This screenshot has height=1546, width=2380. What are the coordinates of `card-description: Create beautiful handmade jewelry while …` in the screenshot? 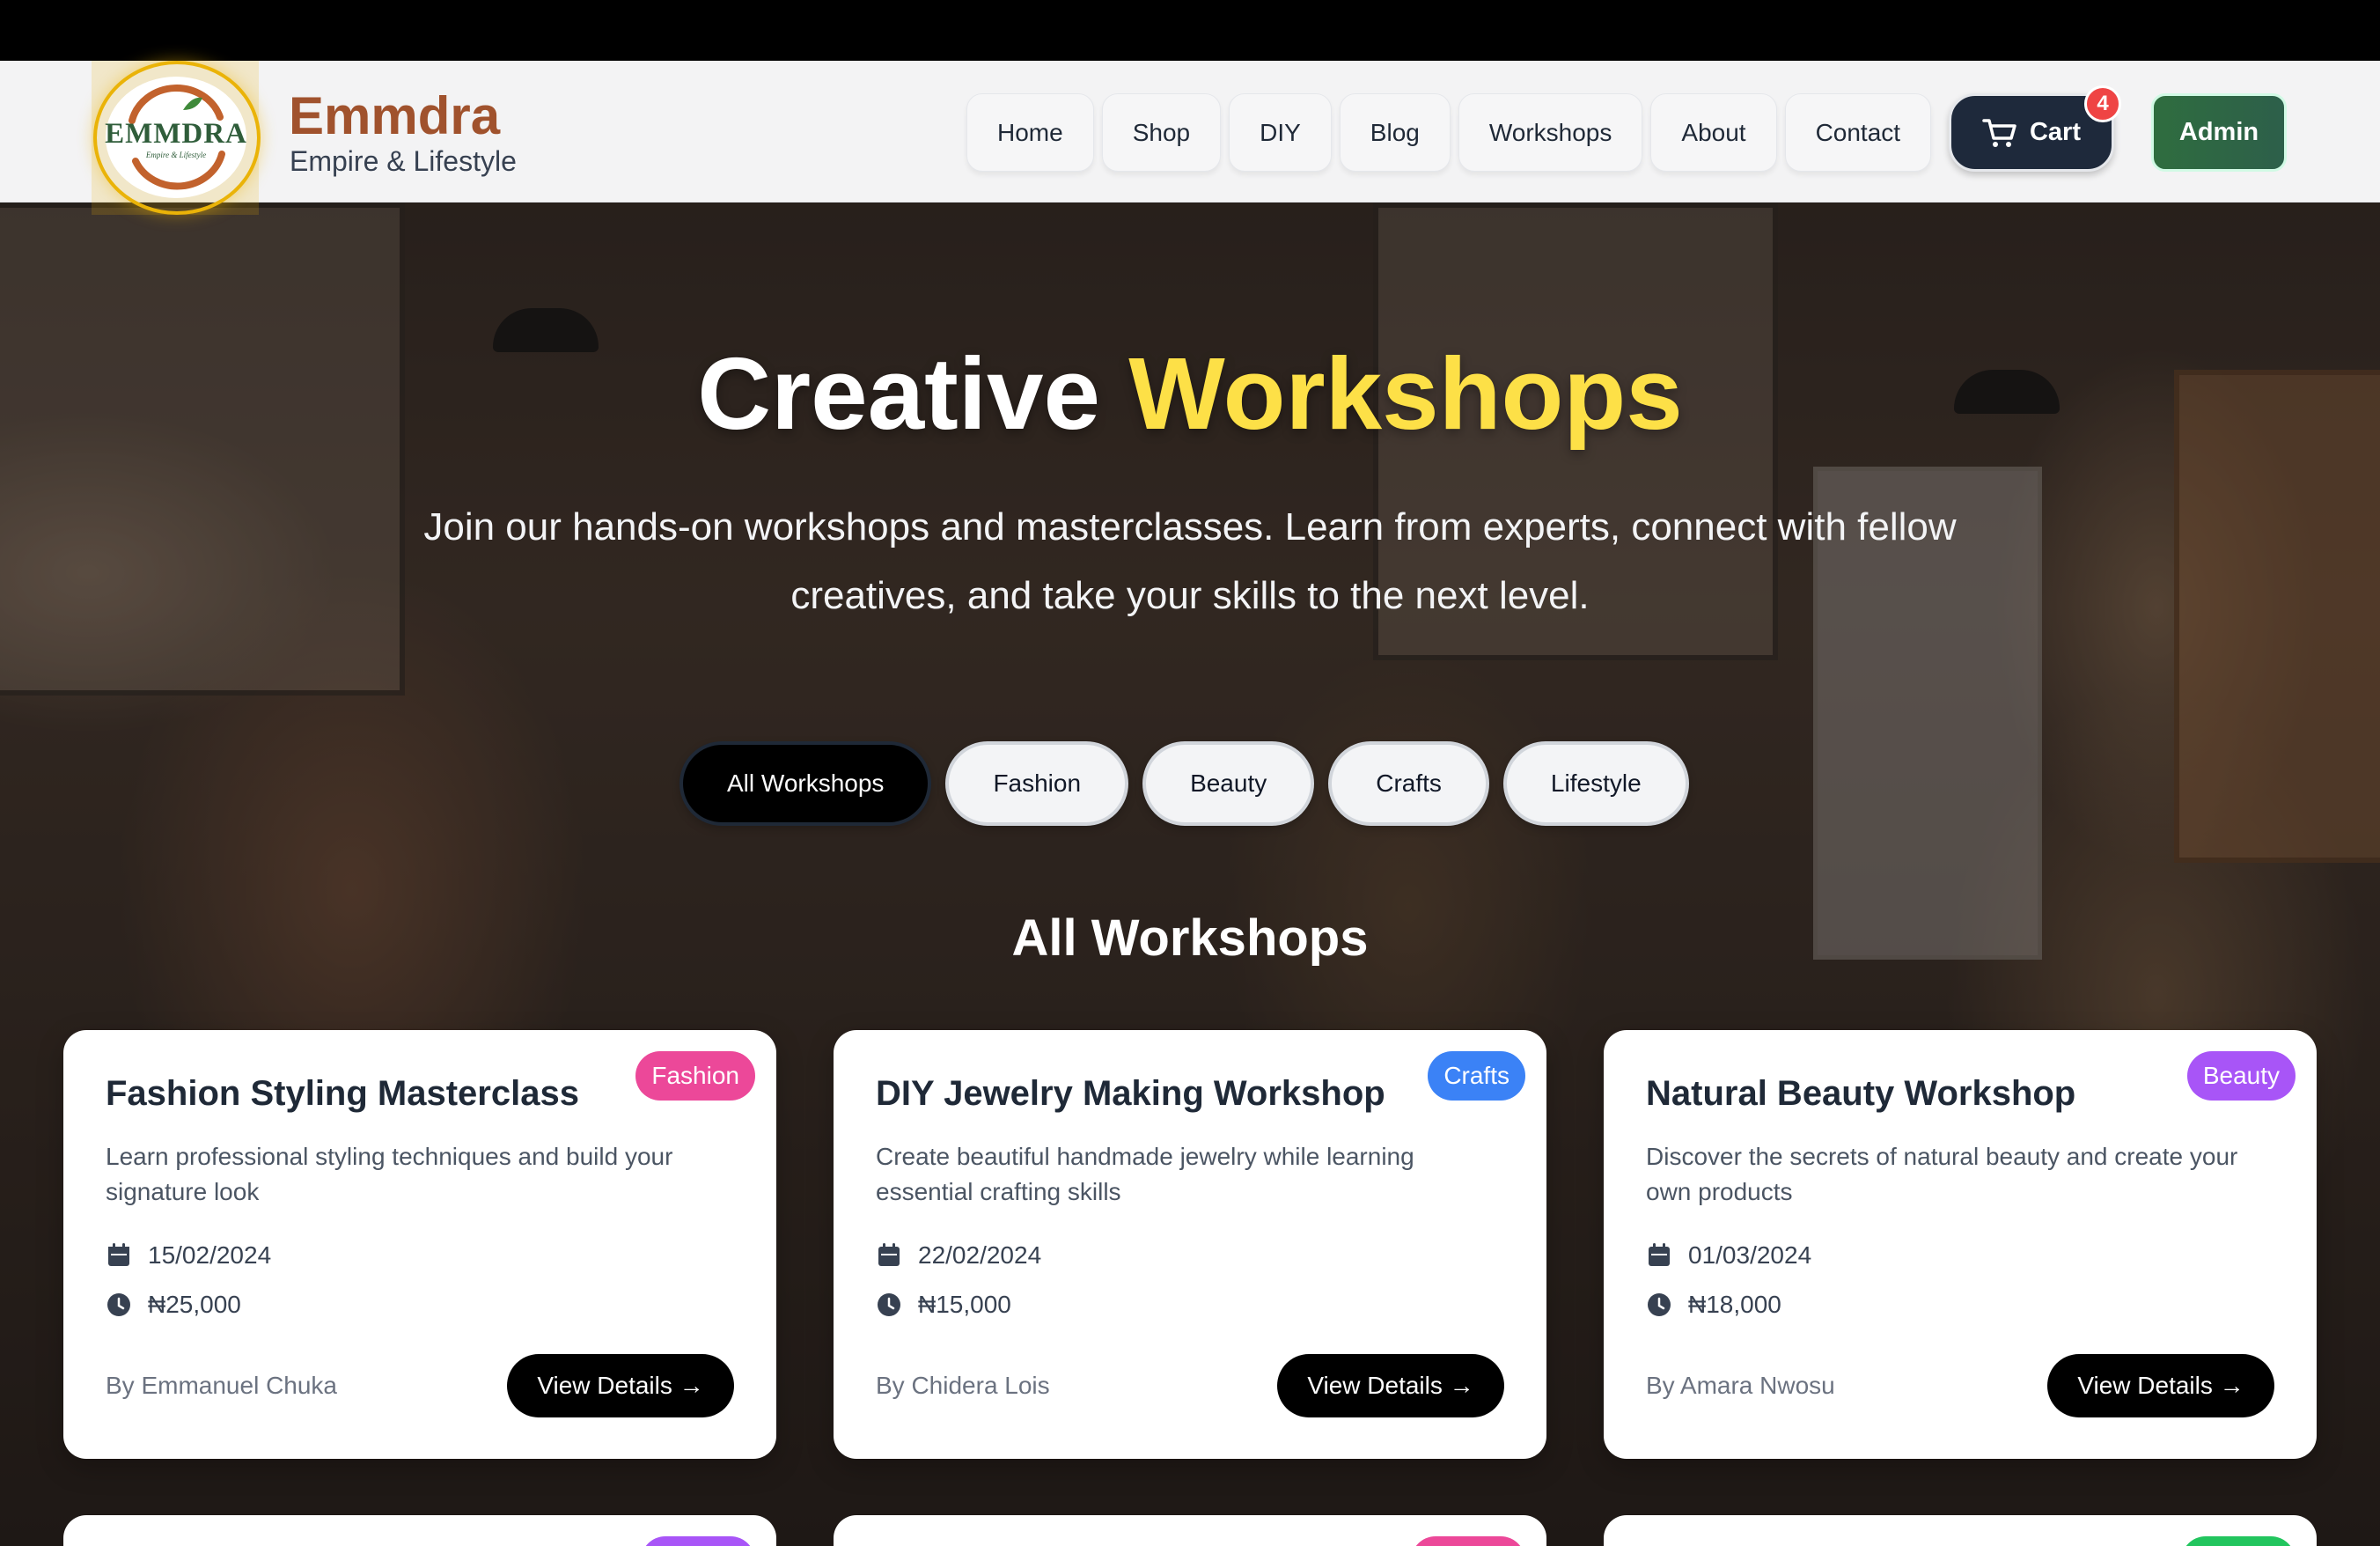 It's located at (1145, 1174).